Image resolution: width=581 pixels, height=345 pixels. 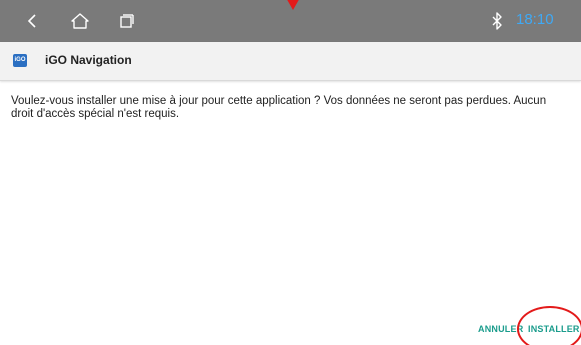 I want to click on home-button, so click(x=80, y=21).